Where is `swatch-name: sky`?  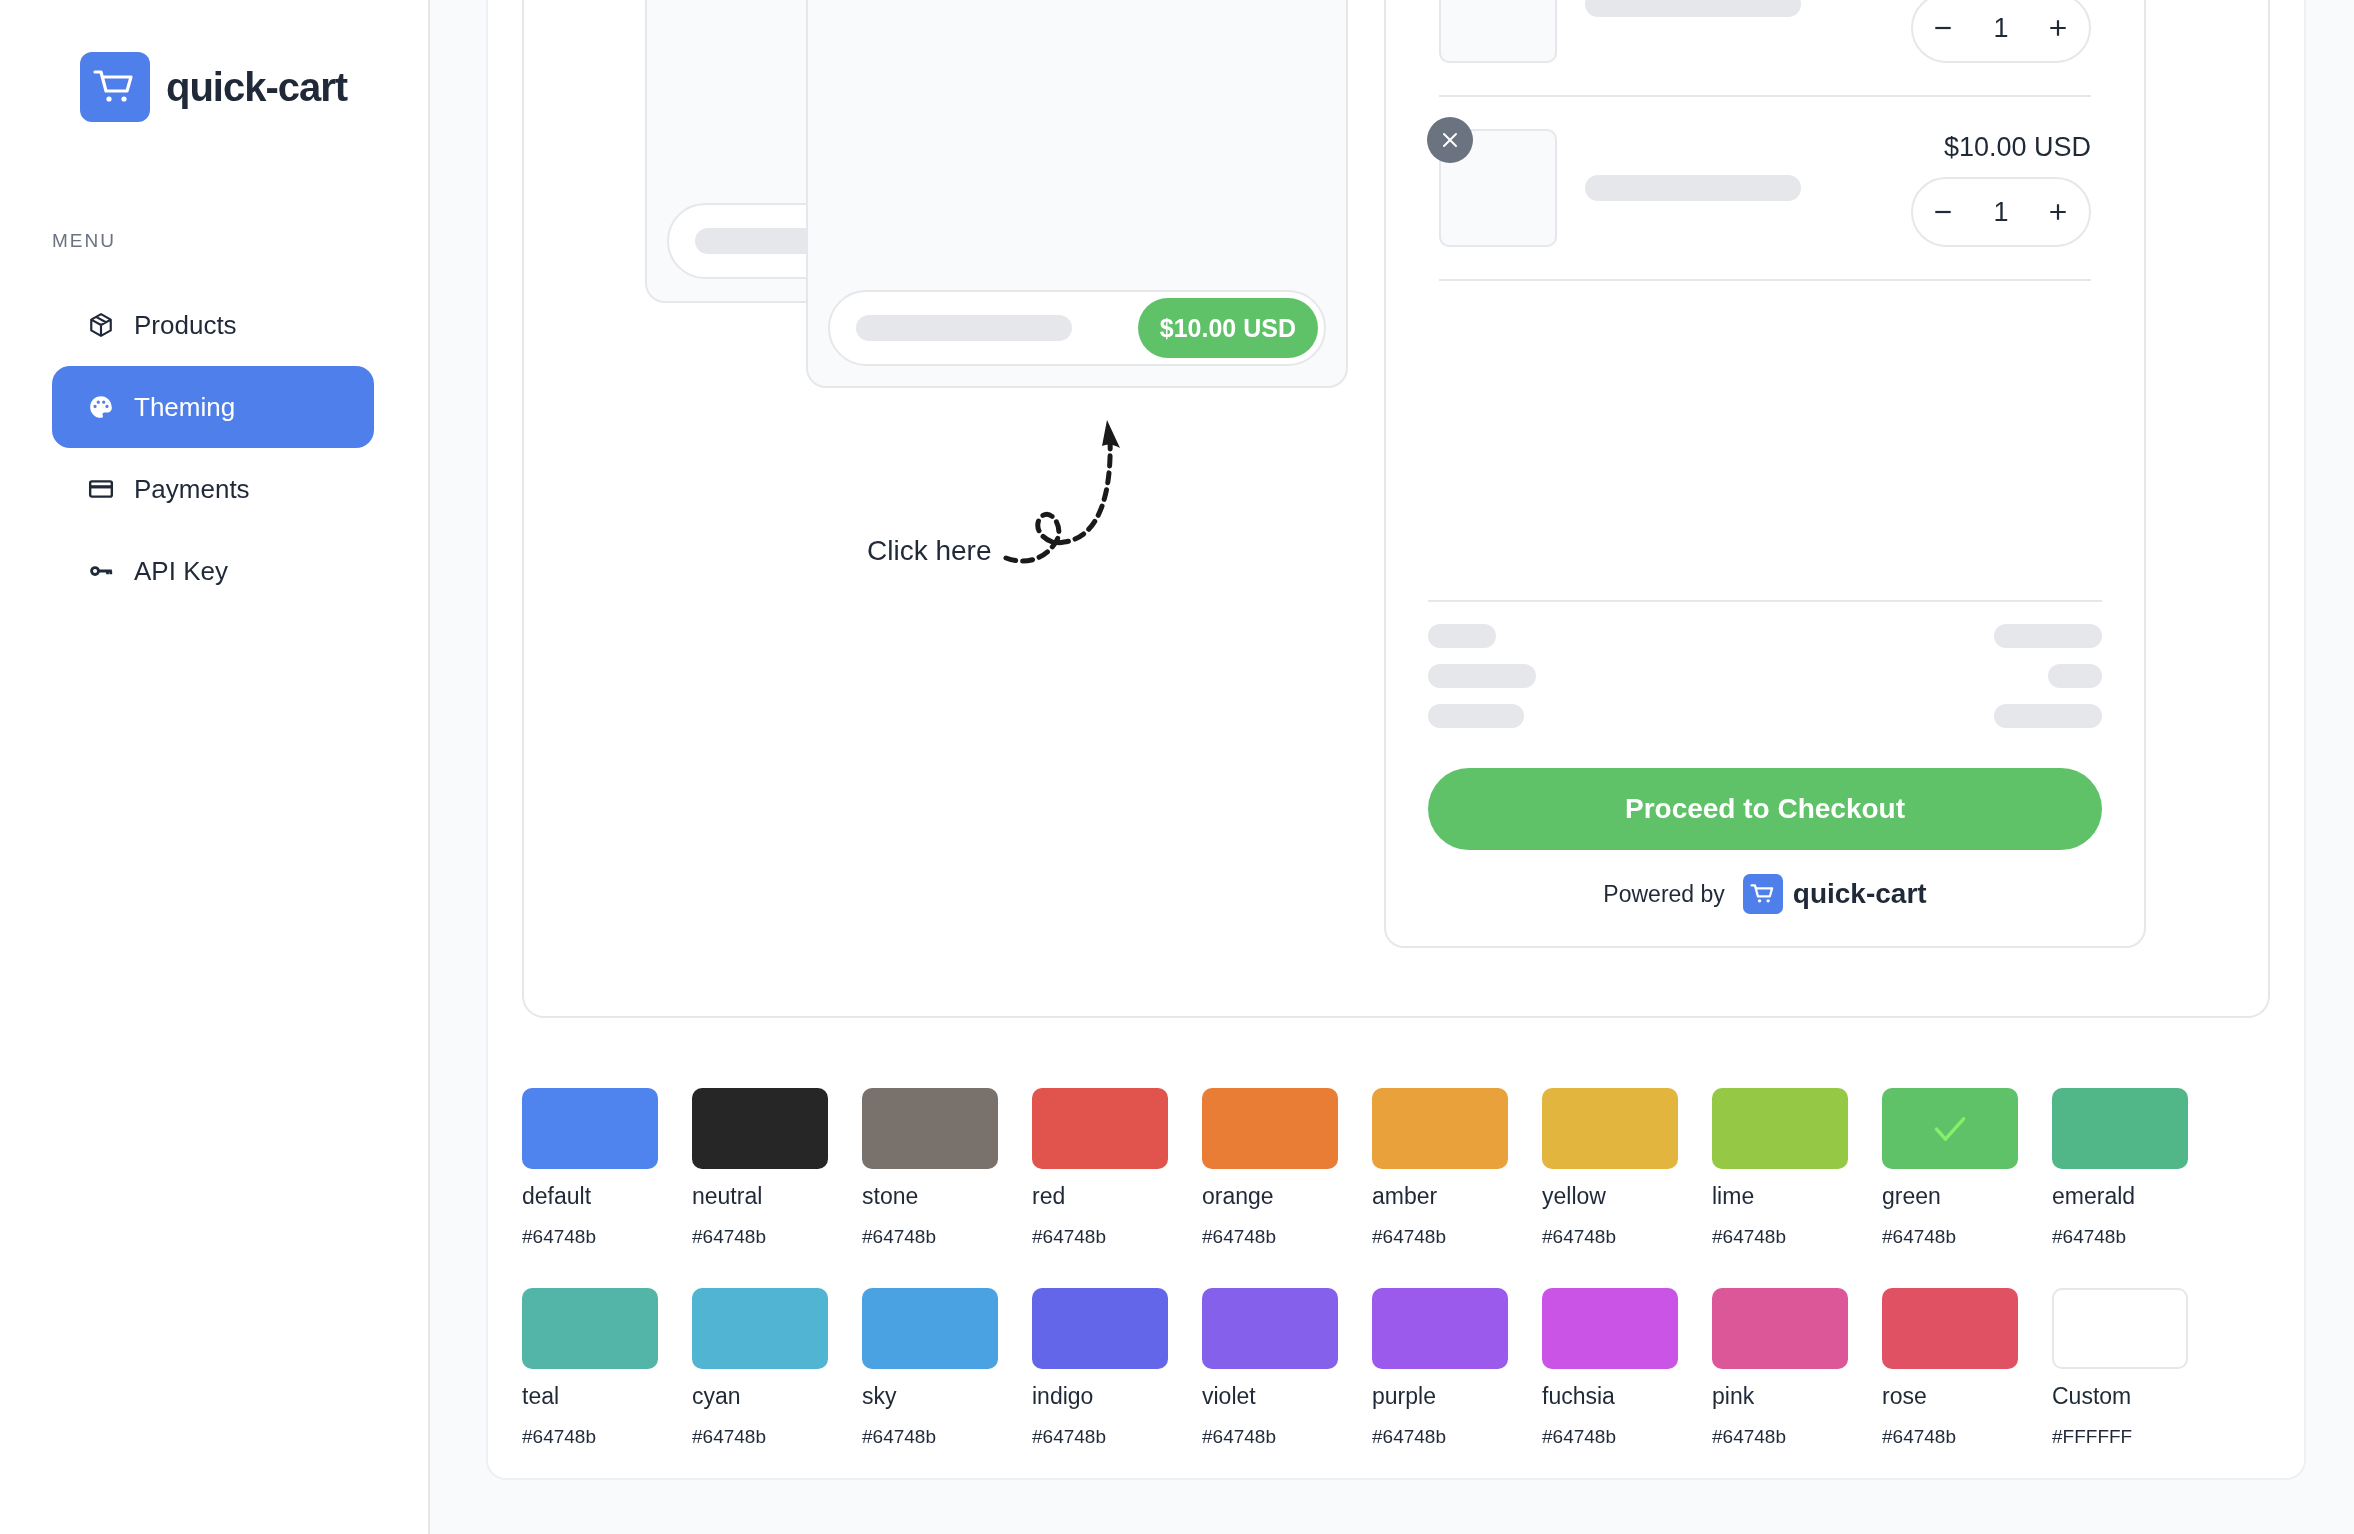
swatch-name: sky is located at coordinates (879, 1396).